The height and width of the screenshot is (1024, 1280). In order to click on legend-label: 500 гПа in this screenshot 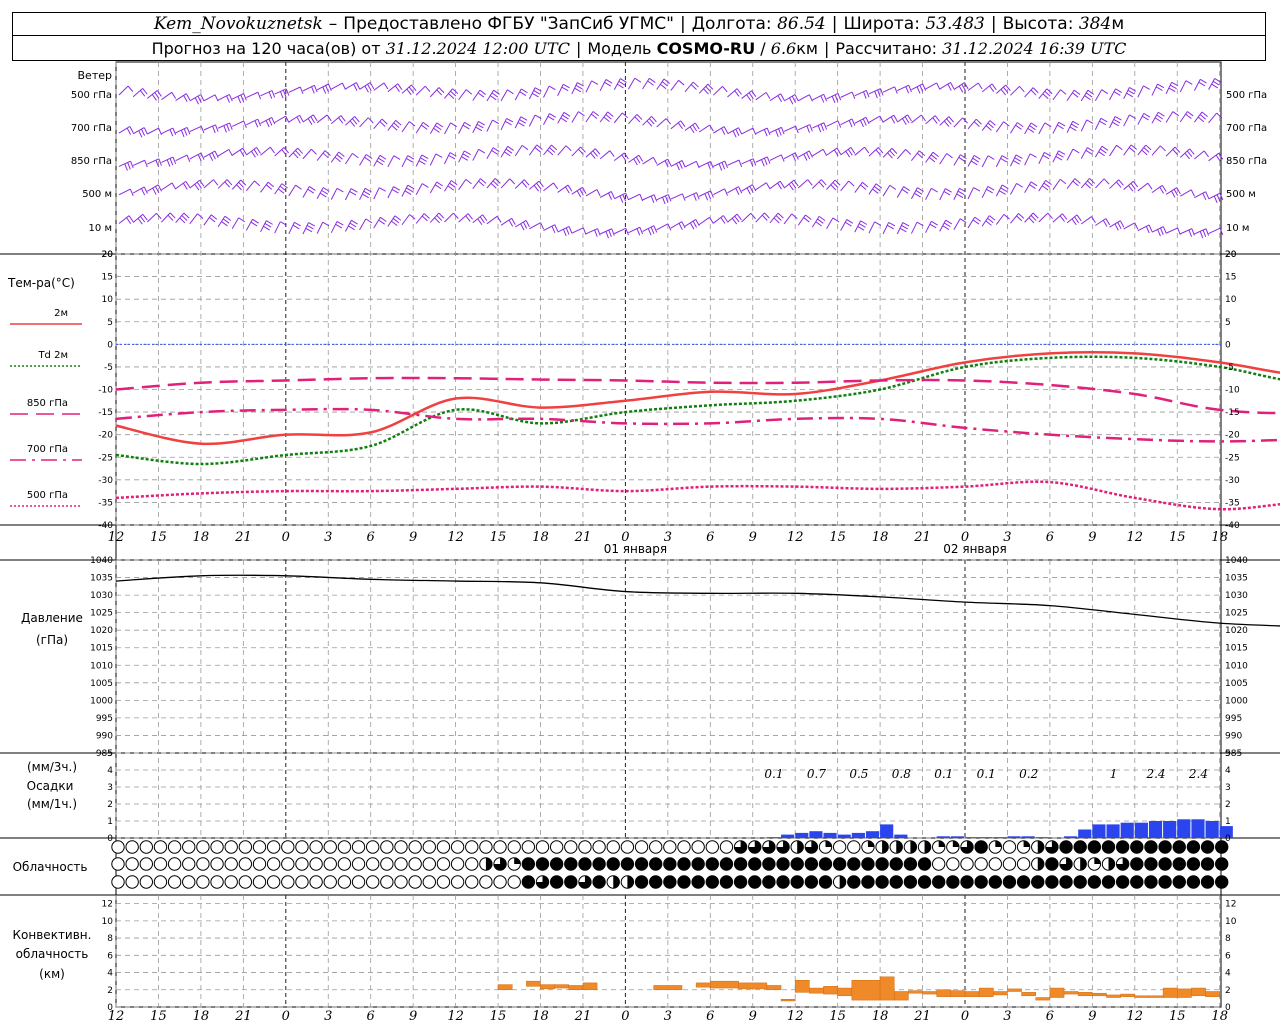, I will do `click(47, 495)`.